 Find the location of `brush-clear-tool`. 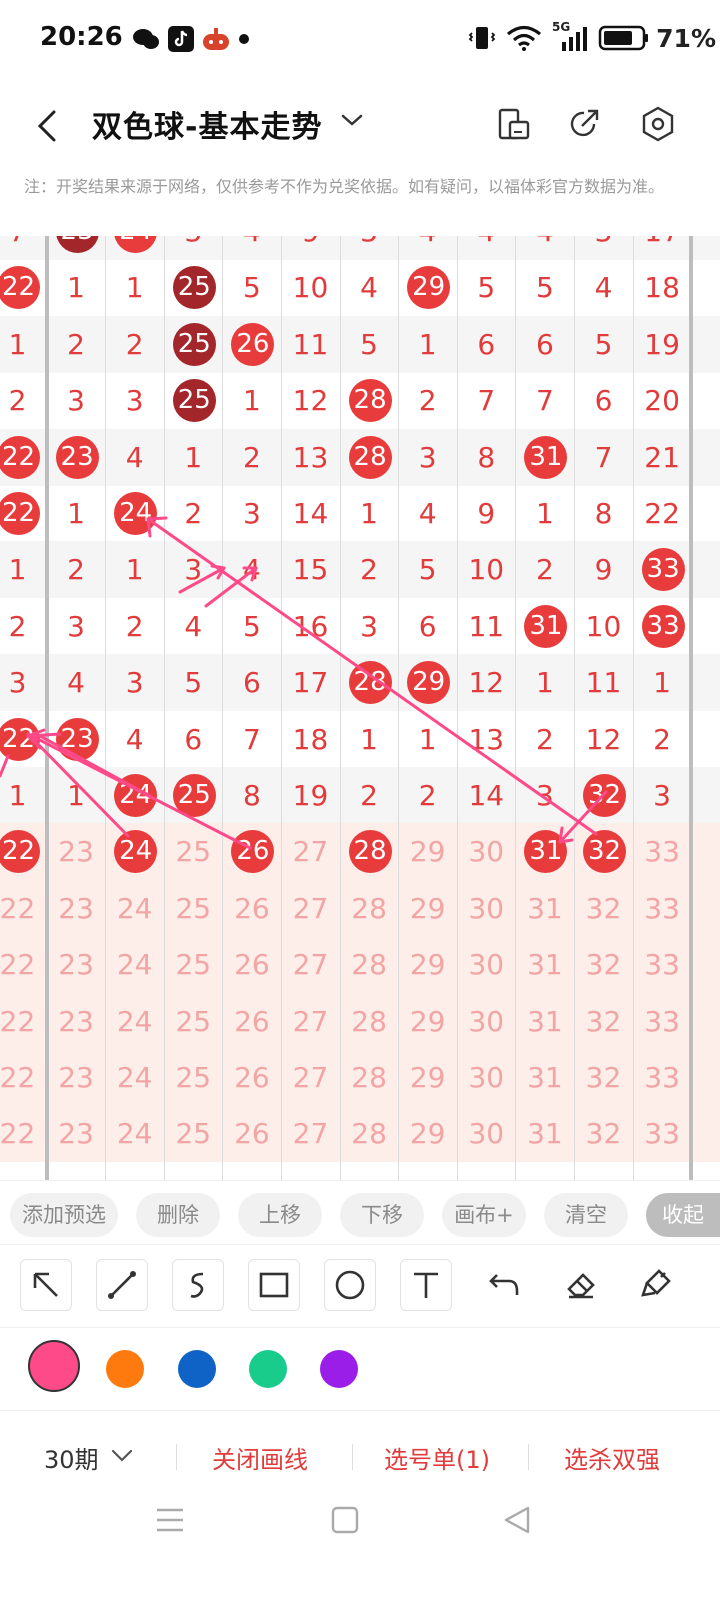

brush-clear-tool is located at coordinates (656, 1285).